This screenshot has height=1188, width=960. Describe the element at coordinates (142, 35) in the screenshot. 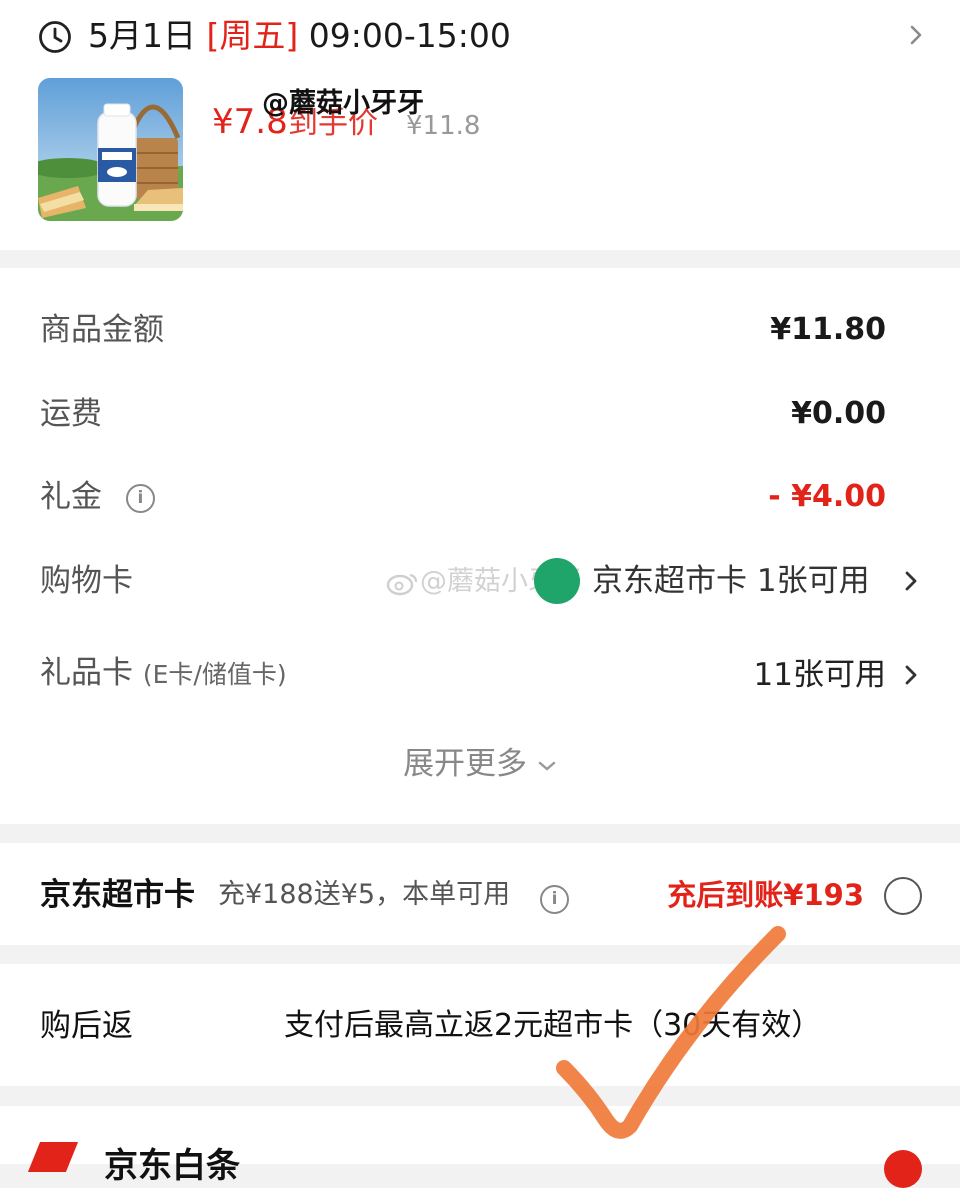

I see `delivery-date: 5月1日` at that location.